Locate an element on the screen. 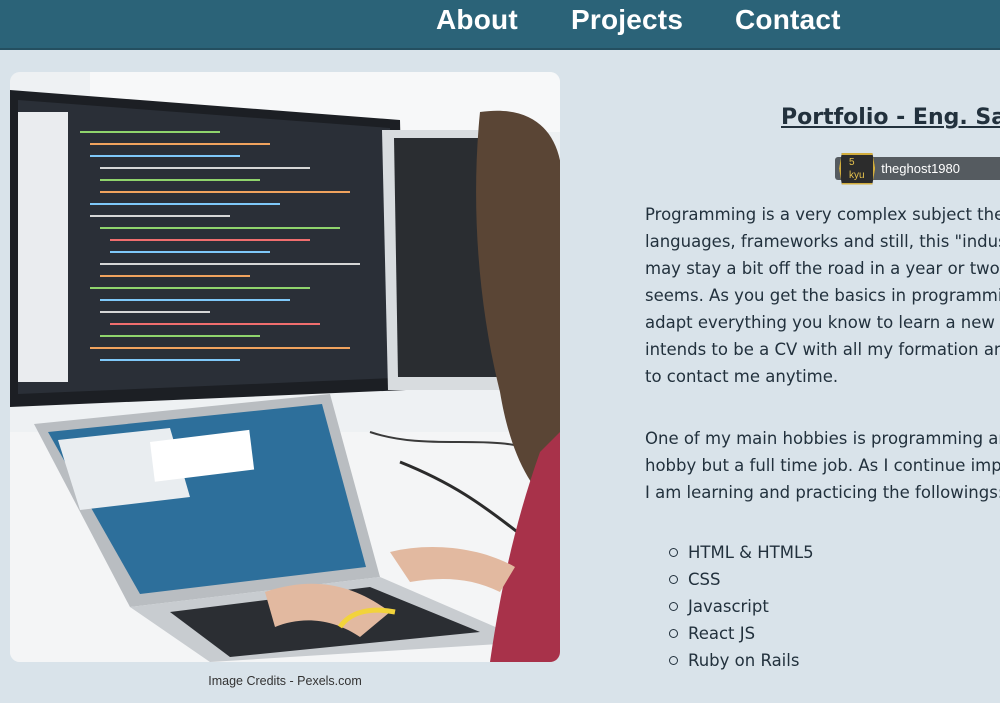 The width and height of the screenshot is (1000, 703). text-line: One of my main hobbies is programming an is located at coordinates (822, 438).